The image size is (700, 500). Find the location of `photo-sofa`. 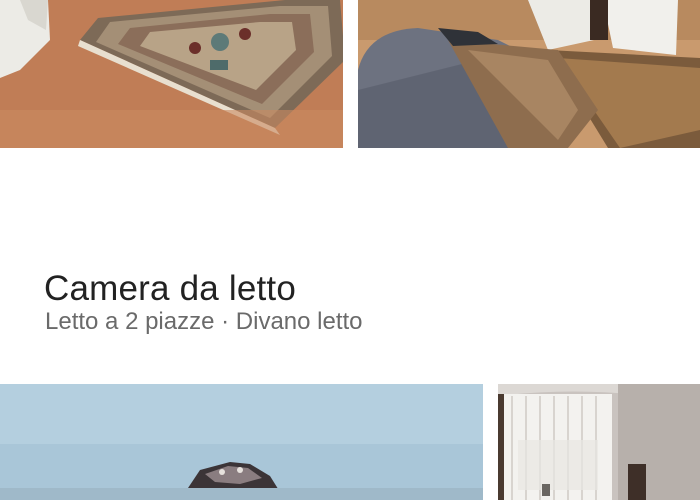

photo-sofa is located at coordinates (529, 74).